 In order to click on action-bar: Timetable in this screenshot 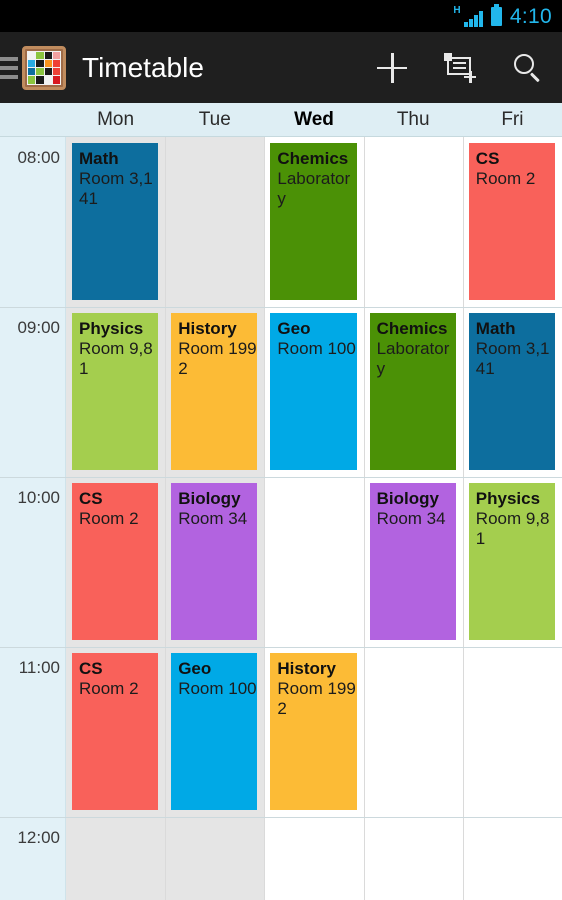, I will do `click(281, 67)`.